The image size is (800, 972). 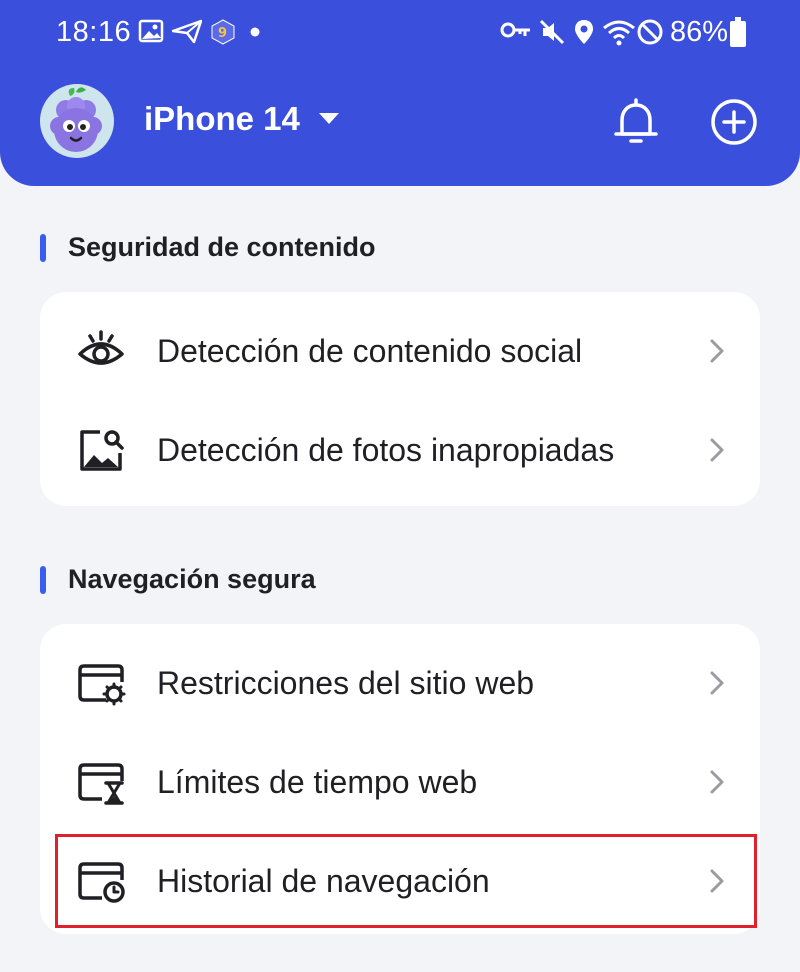 What do you see at coordinates (102, 450) in the screenshot?
I see `photo-search-icon` at bounding box center [102, 450].